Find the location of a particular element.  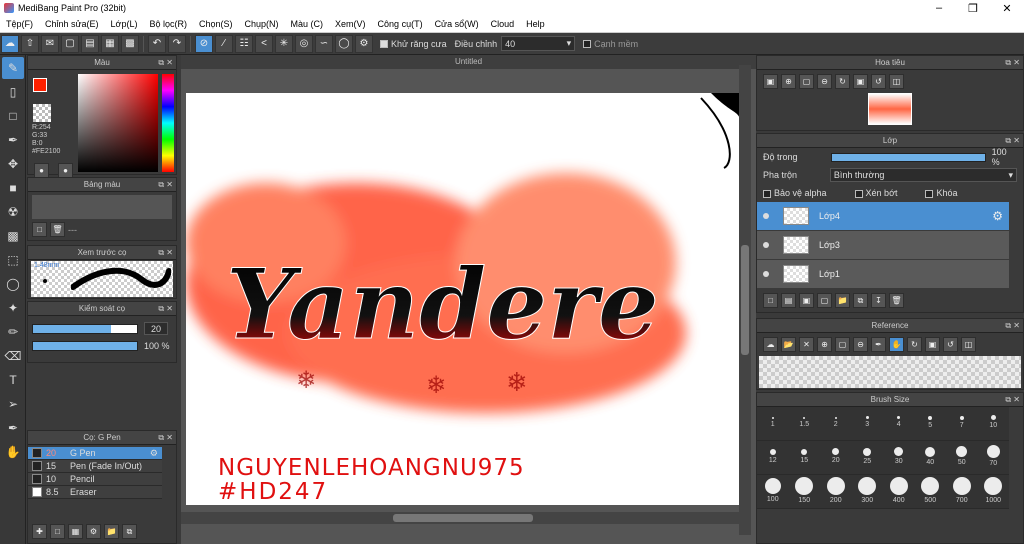

reference-picker-icon: ✒ is located at coordinates (878, 344).